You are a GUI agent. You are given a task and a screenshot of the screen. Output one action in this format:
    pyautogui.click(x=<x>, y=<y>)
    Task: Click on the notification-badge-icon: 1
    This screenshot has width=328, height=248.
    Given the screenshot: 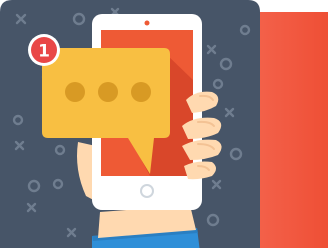 What is the action you would take?
    pyautogui.click(x=44, y=50)
    